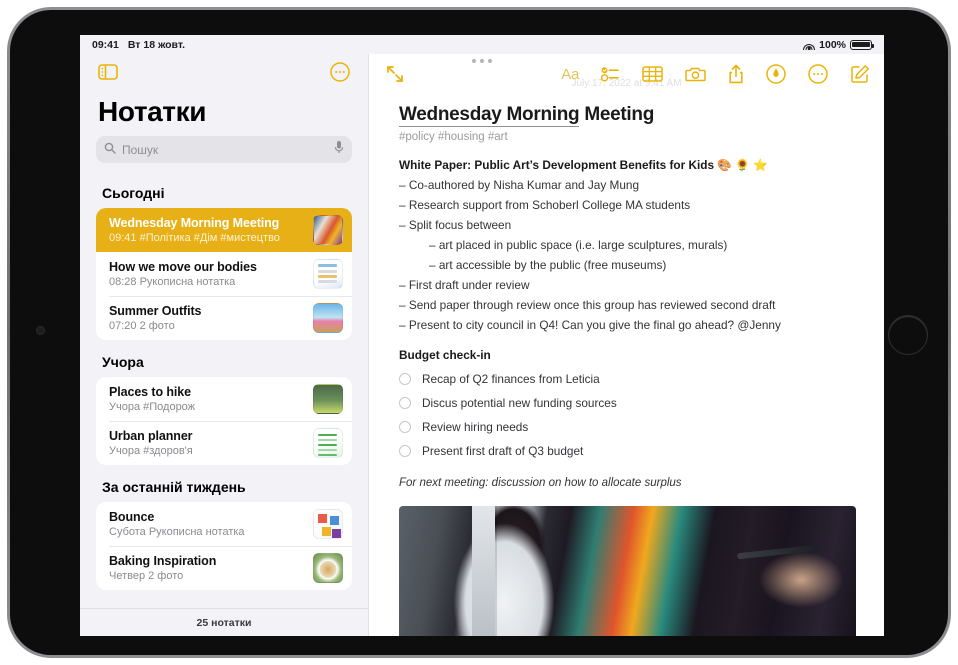 This screenshot has height=665, width=958. Describe the element at coordinates (862, 44) in the screenshot. I see `battery-full-icon` at that location.